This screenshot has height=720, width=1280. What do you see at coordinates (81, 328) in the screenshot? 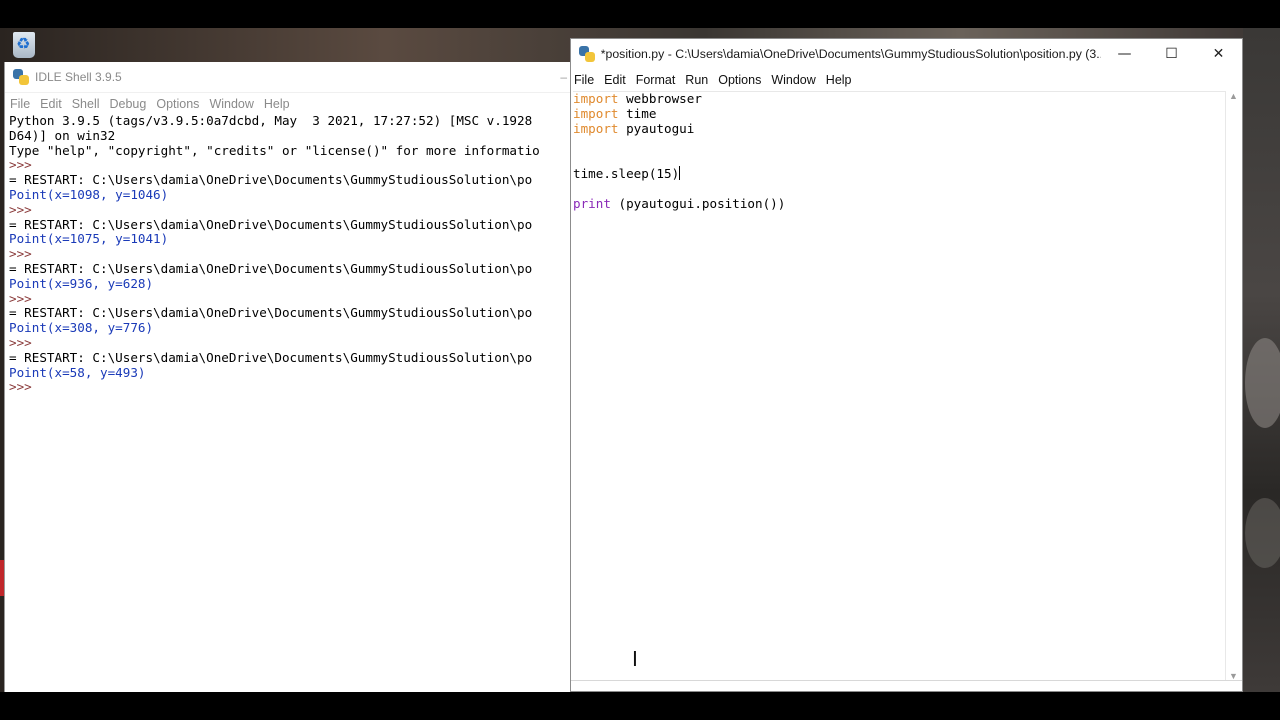
I see `console-output-line: Point(x=308, y=776)` at bounding box center [81, 328].